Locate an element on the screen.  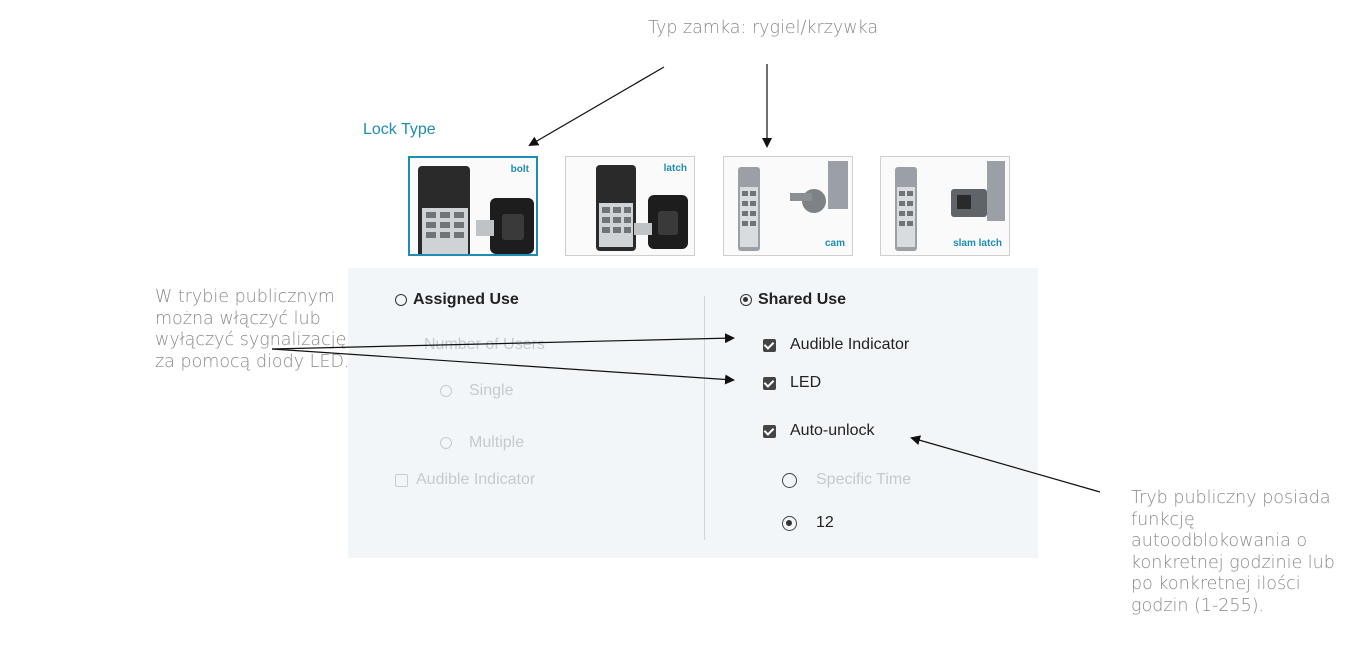
arrow-to-auto-unlock is located at coordinates (1005, 464).